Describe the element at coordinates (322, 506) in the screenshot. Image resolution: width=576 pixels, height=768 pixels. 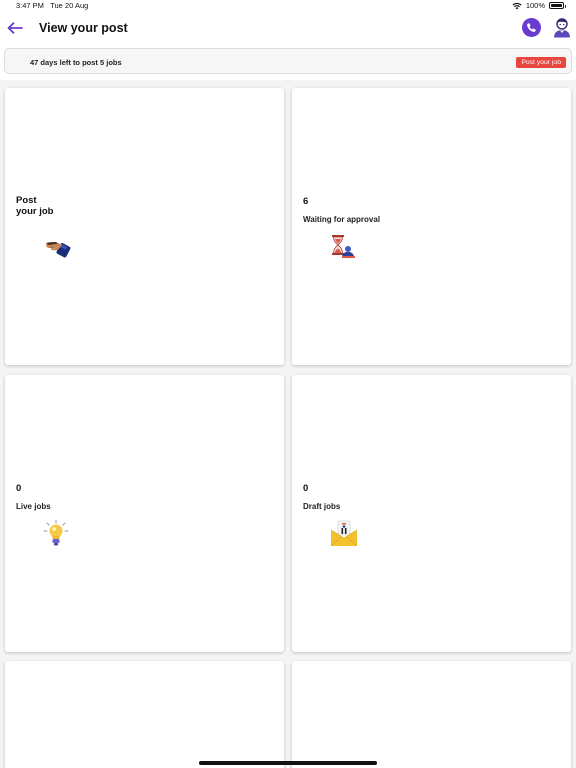
I see `draft-label: Draft jobs` at that location.